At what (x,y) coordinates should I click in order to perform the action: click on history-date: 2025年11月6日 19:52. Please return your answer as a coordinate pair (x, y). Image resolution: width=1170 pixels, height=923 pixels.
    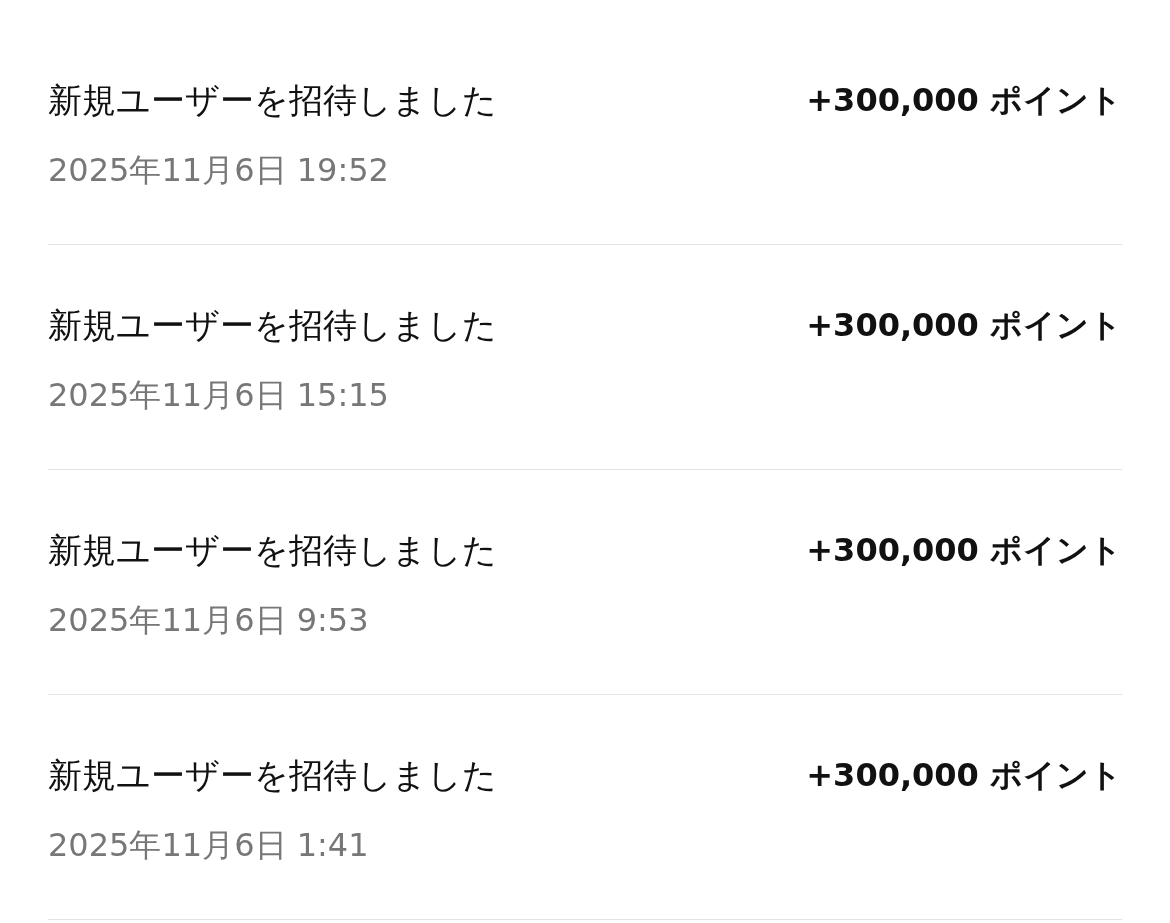
    Looking at the image, I should click on (218, 170).